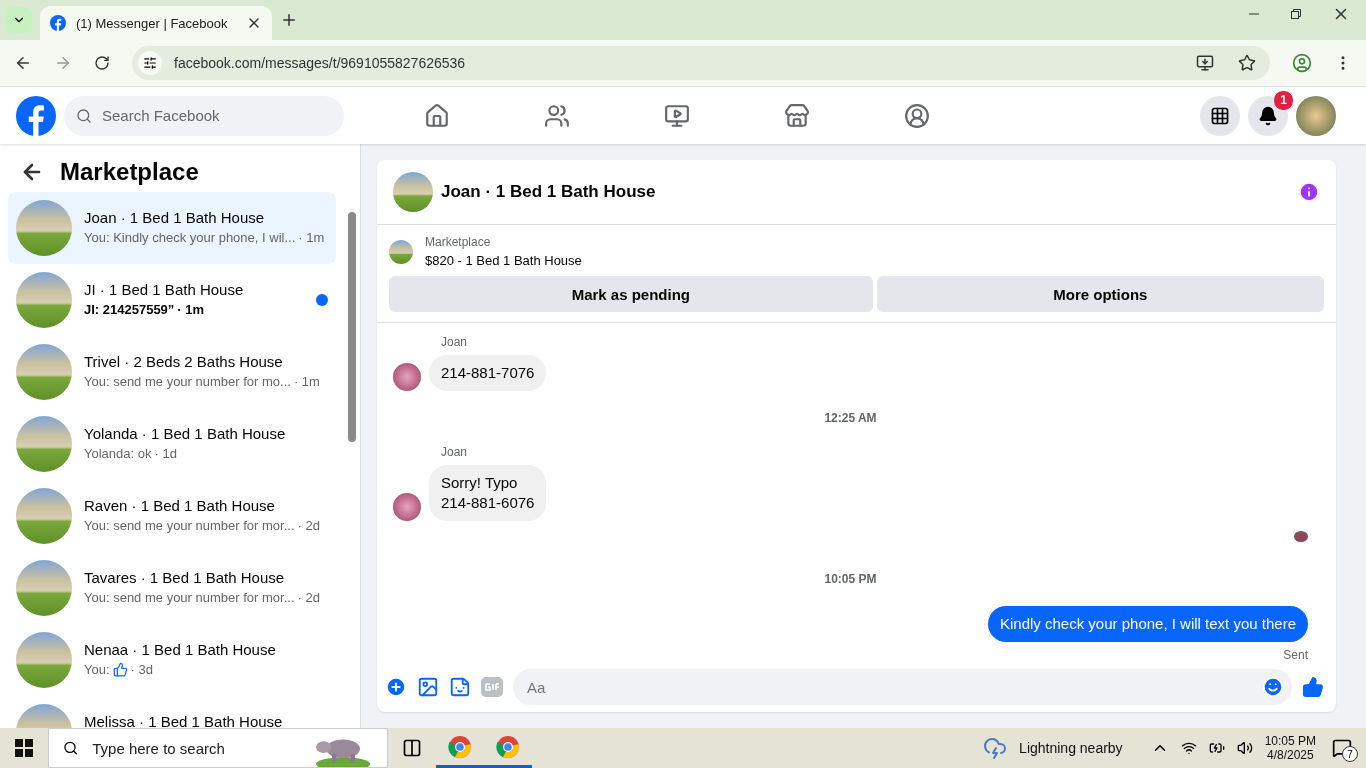 Image resolution: width=1366 pixels, height=768 pixels. Describe the element at coordinates (172, 660) in the screenshot. I see `conversation-item: Nenaa · 1 Bed 1 Bath House You: · 3d` at that location.